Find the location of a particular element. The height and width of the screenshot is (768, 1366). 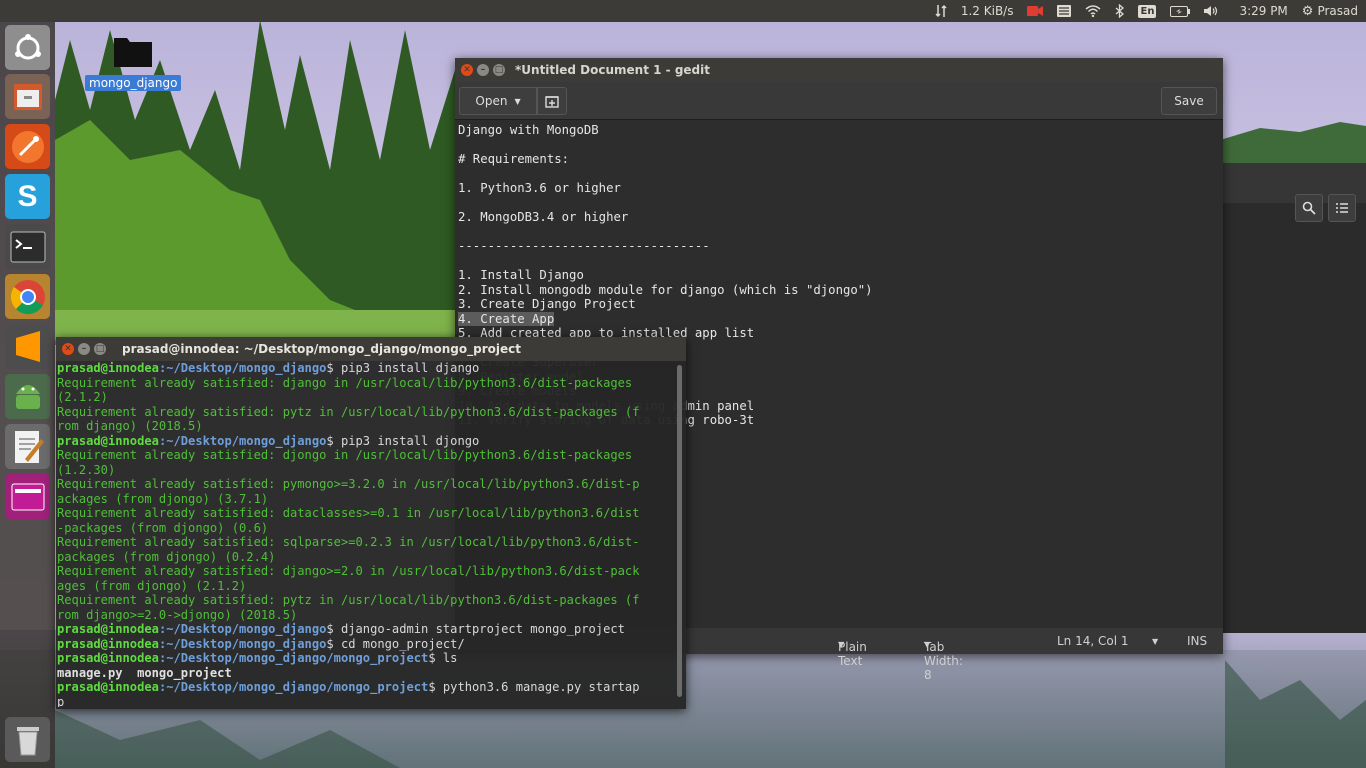

output-text: rom django>=2.0->djongo) (2018.5) is located at coordinates (177, 614).